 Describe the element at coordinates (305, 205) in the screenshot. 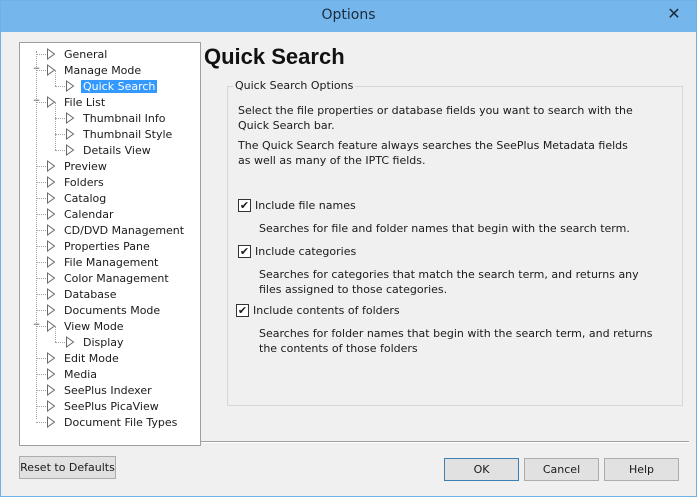

I see `checkbox-label: Include file names` at that location.